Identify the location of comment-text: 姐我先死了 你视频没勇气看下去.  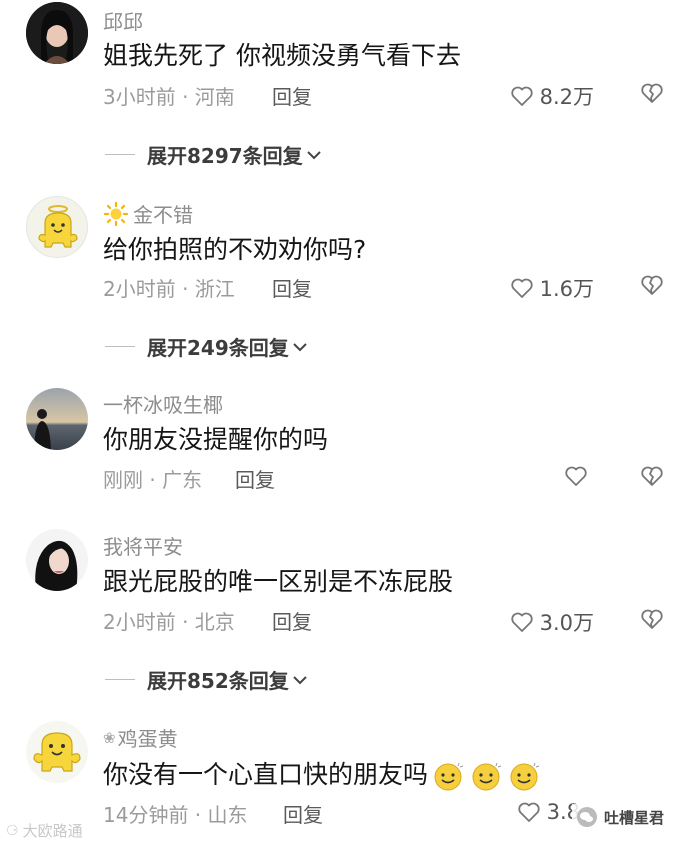
(282, 55).